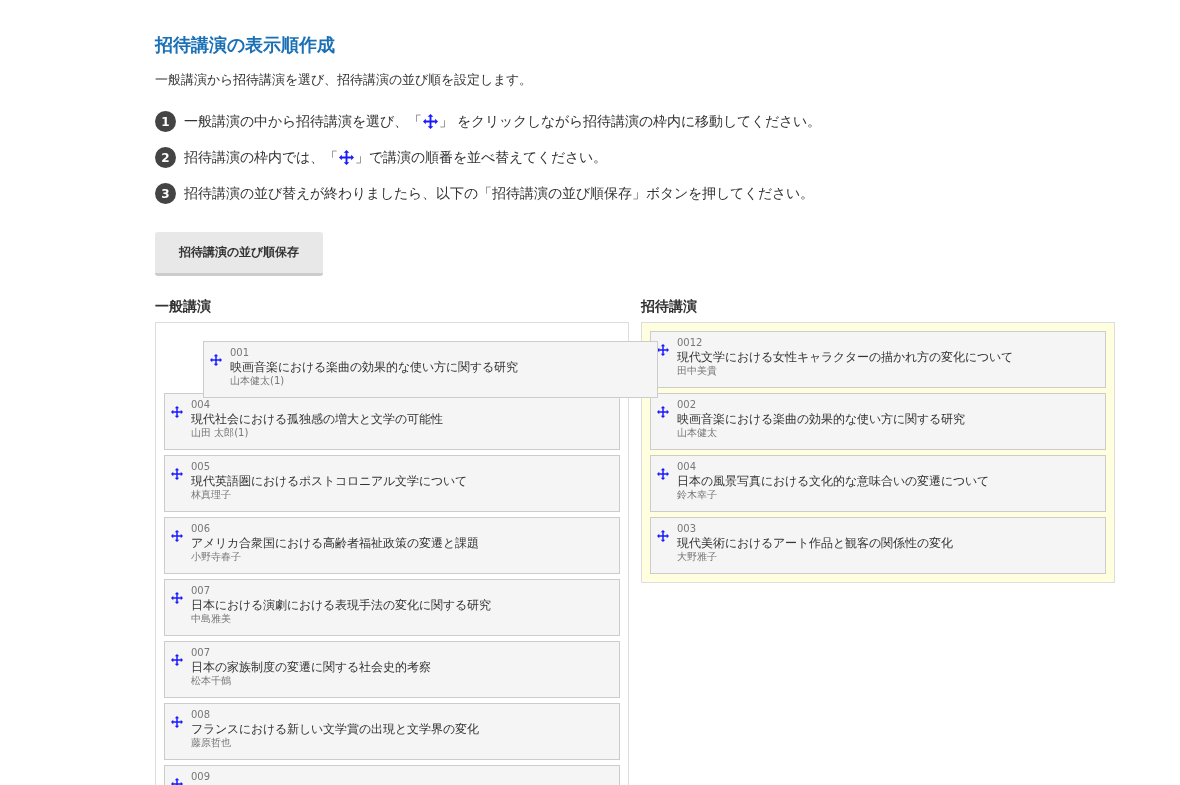  Describe the element at coordinates (165, 193) in the screenshot. I see `step-number-badge: 3` at that location.